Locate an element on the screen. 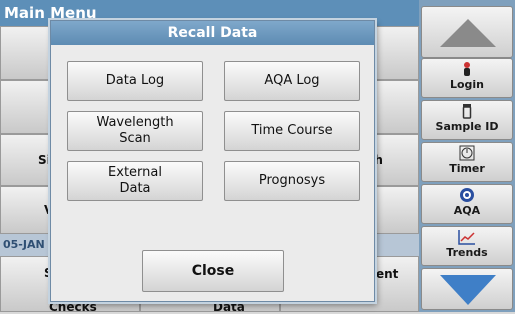 Image resolution: width=515 pixels, height=314 pixels. sidebar-item-sample-id: Sample ID is located at coordinates (467, 120).